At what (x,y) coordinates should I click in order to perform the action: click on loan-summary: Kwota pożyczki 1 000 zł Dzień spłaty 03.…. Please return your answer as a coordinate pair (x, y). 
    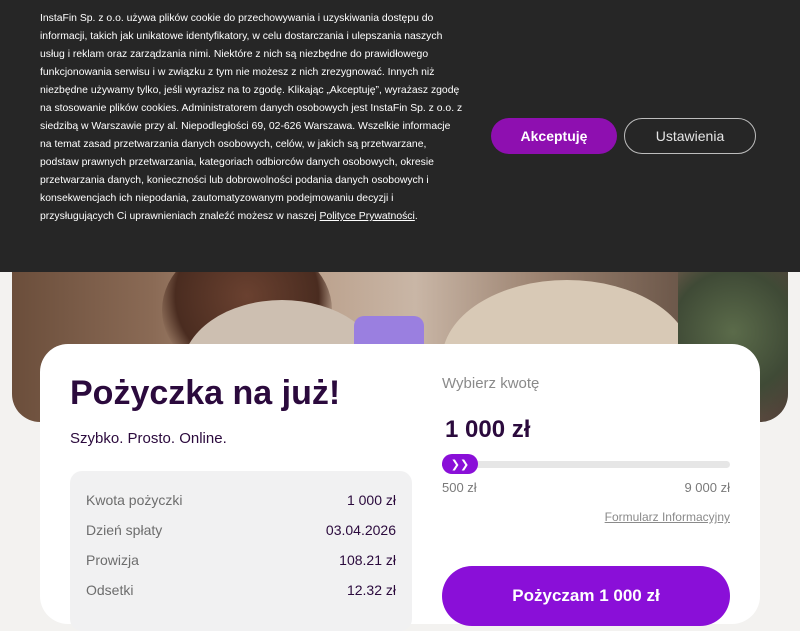
    Looking at the image, I should click on (241, 551).